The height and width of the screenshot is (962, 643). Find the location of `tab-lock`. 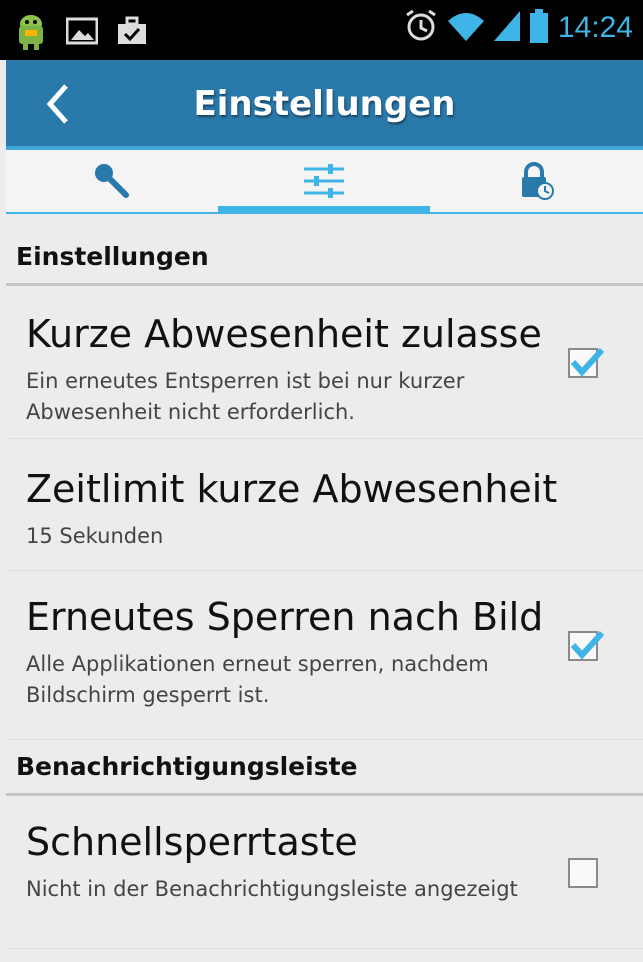

tab-lock is located at coordinates (536, 181).